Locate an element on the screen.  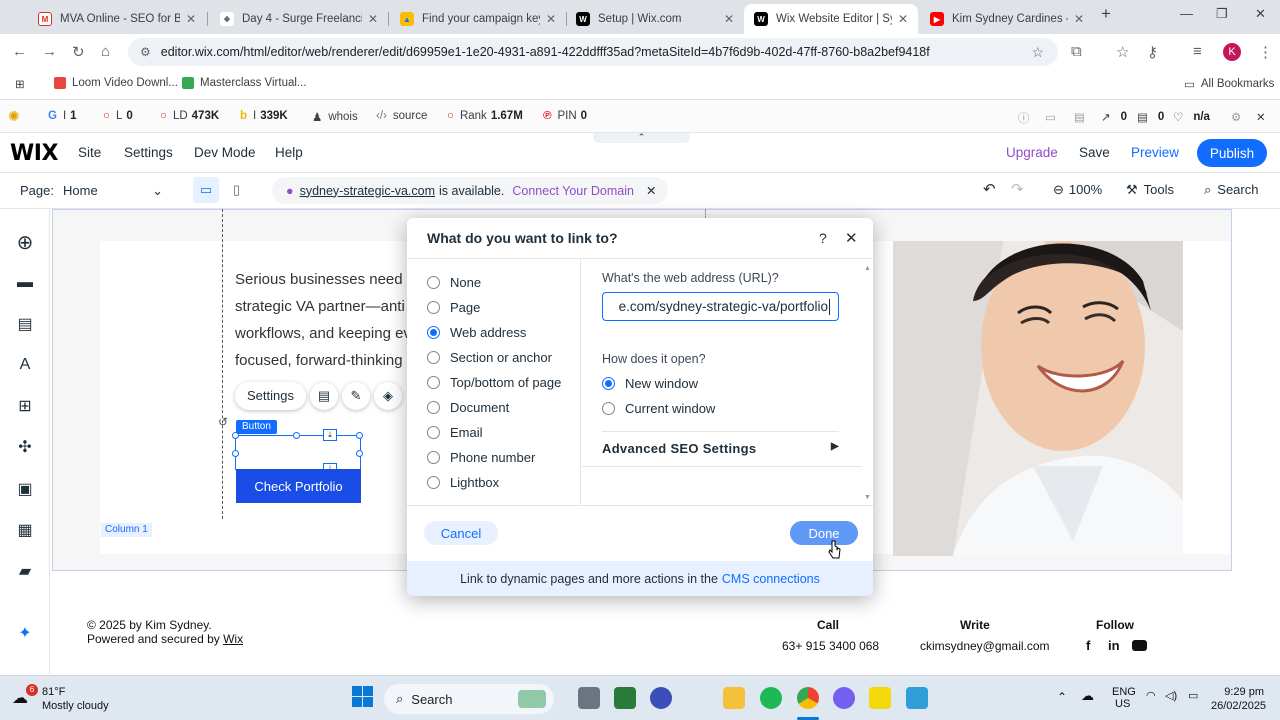
option-lightbox: Lightbox is located at coordinates (463, 482).